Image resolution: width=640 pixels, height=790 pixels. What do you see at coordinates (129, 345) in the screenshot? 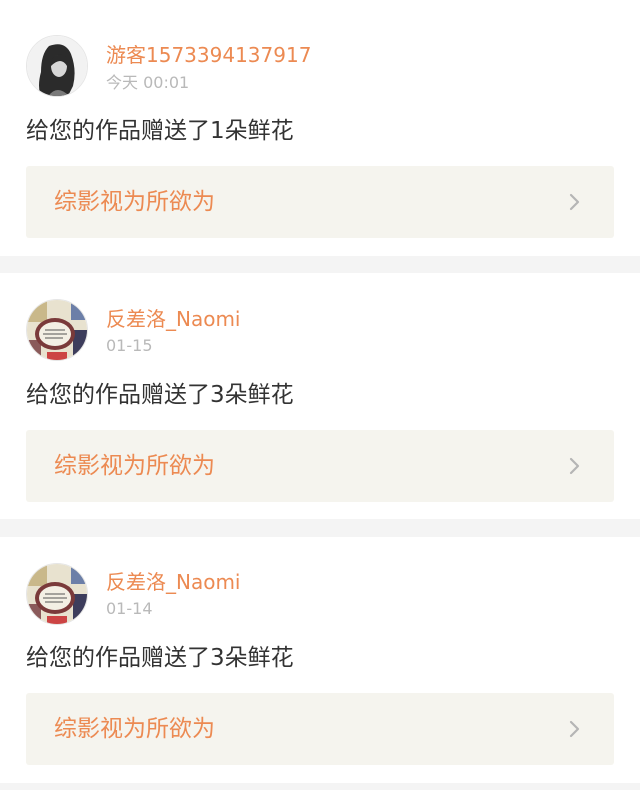
I see `timestamp: 01-15` at bounding box center [129, 345].